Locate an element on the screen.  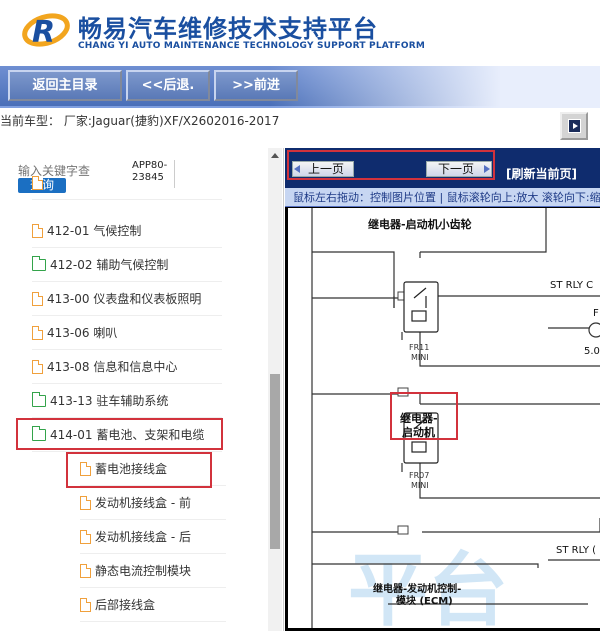
relay-1-code: FR11 is located at coordinates (419, 347).